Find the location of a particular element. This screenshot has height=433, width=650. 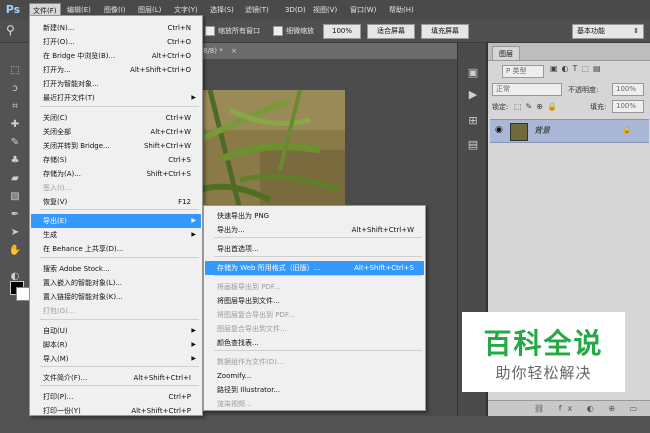

fill-input: 100% is located at coordinates (628, 106).